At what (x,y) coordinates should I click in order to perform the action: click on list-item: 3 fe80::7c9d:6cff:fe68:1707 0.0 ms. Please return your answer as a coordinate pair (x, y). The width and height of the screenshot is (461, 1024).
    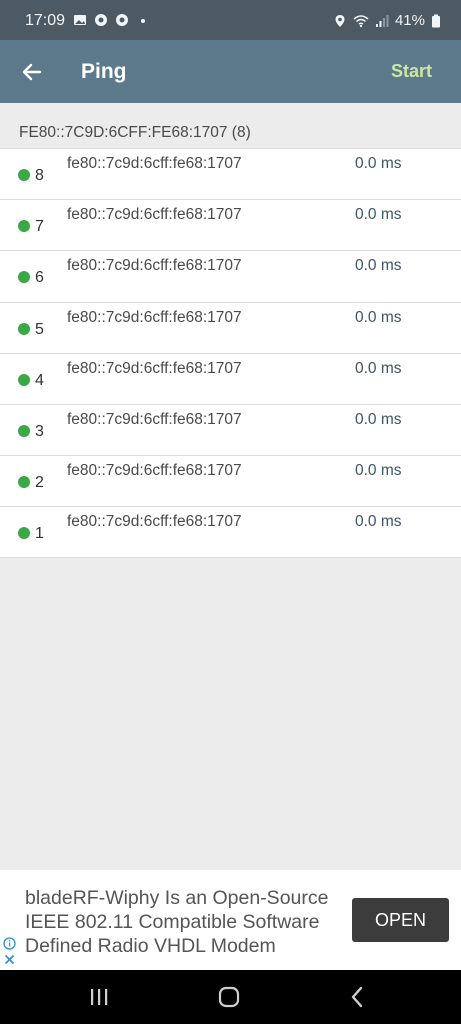
    Looking at the image, I should click on (230, 429).